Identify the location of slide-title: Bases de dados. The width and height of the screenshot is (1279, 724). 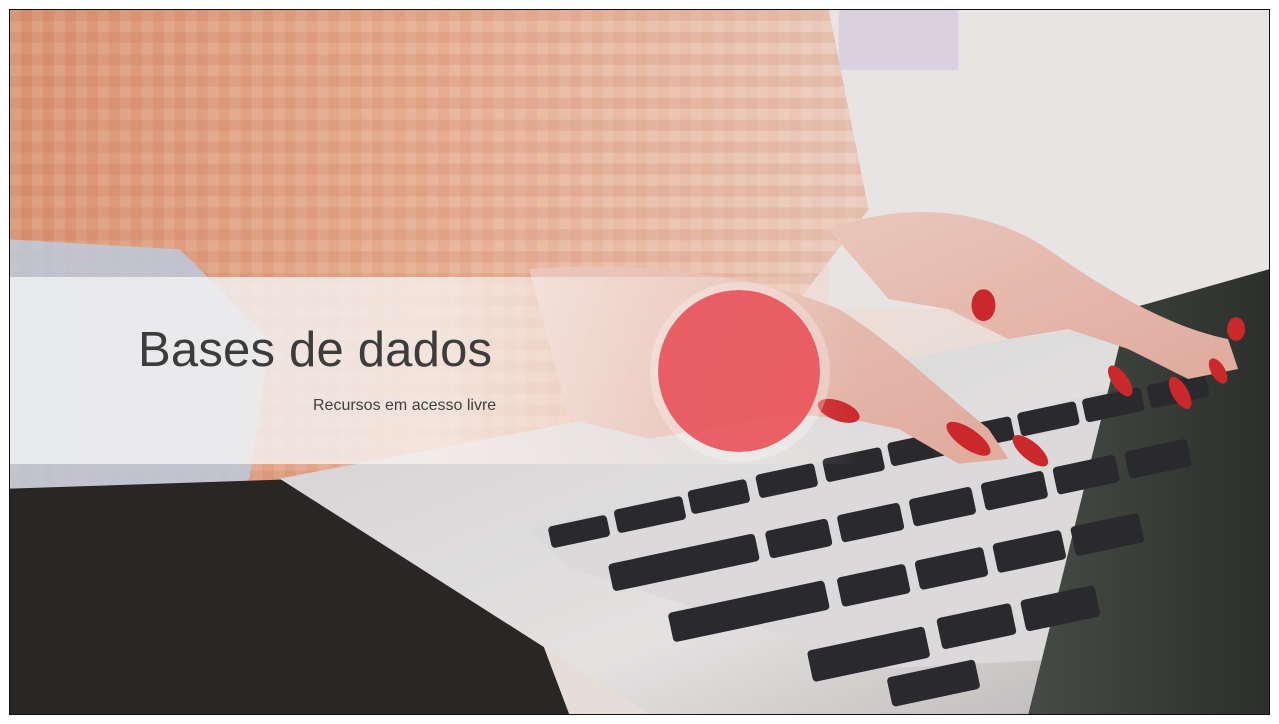
(315, 350).